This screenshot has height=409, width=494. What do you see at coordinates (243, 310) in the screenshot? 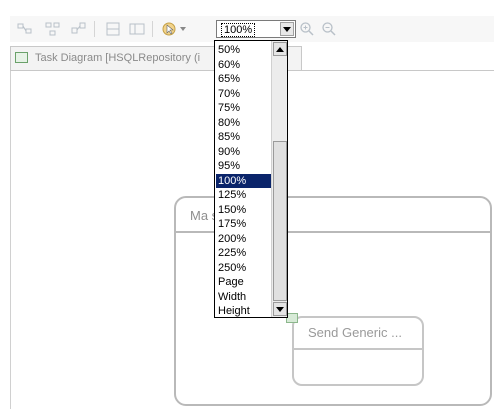
I see `zoom-option: Height` at bounding box center [243, 310].